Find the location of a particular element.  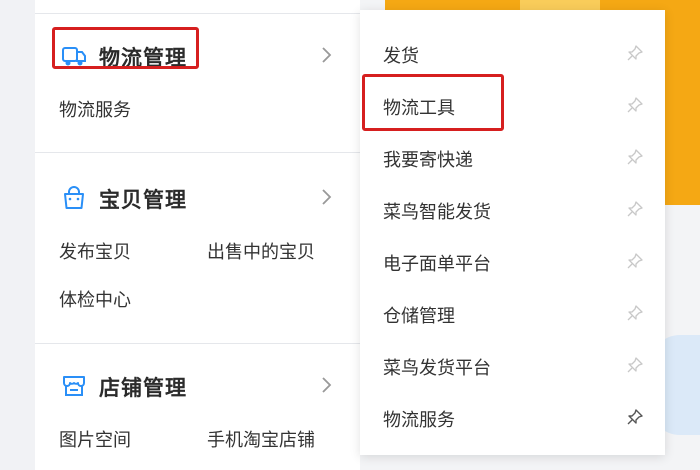

shop-icon is located at coordinates (74, 386).